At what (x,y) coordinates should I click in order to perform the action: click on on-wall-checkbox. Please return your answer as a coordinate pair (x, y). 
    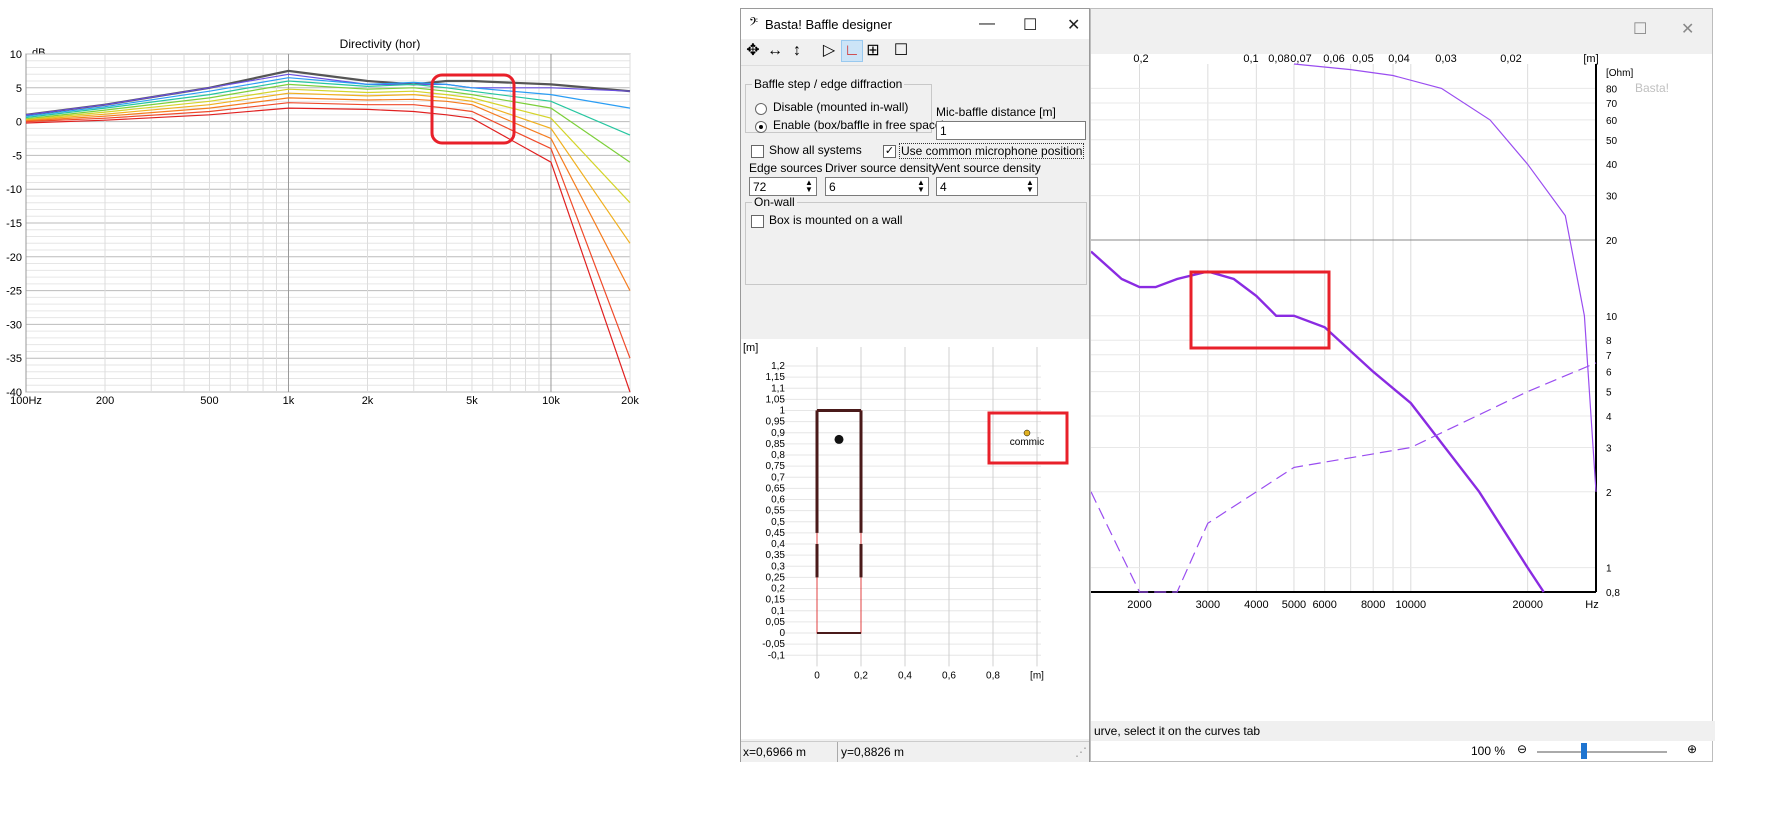
    Looking at the image, I should click on (757, 221).